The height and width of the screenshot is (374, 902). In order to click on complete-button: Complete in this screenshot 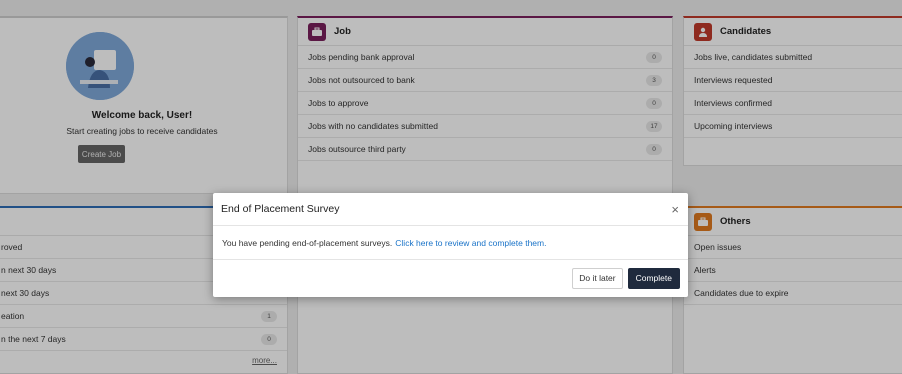, I will do `click(653, 278)`.